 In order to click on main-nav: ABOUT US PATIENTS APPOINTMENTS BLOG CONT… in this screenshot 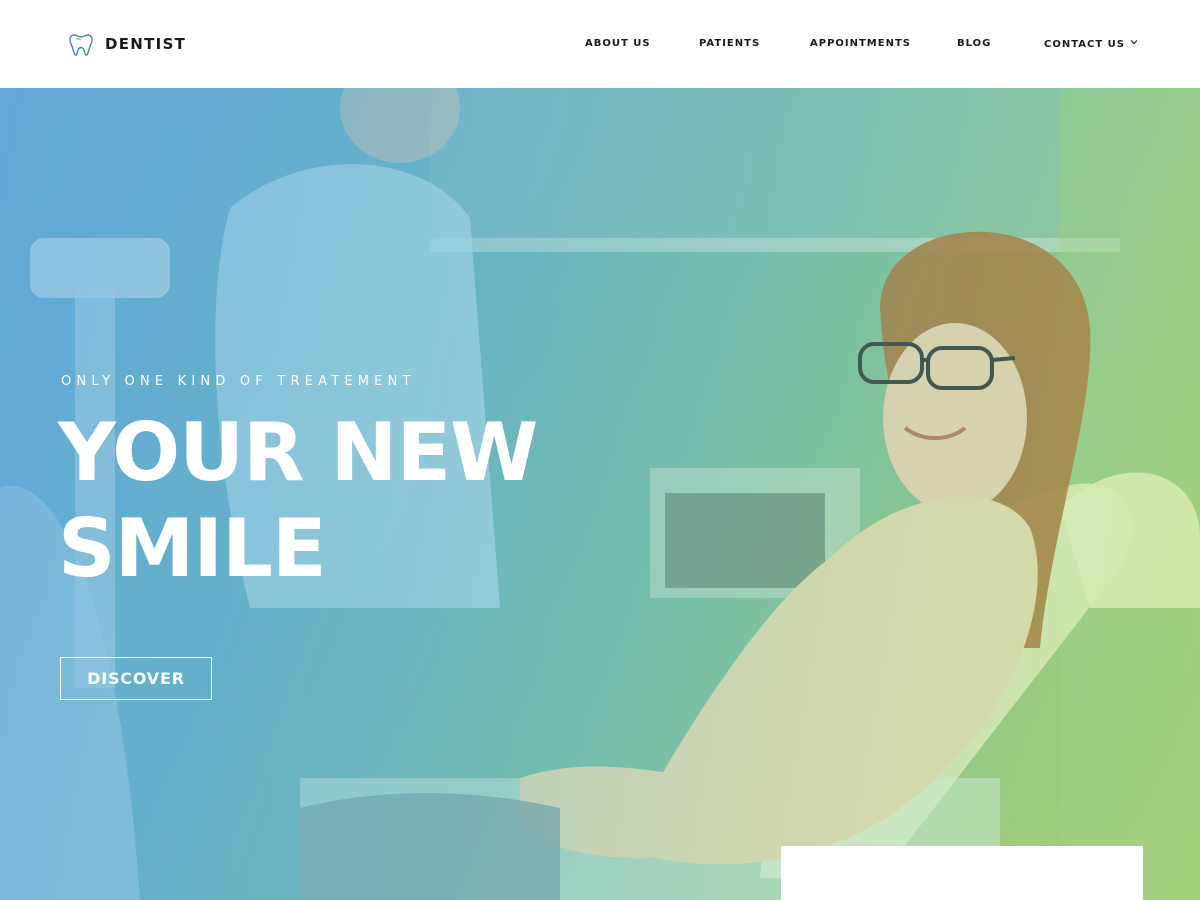, I will do `click(600, 45)`.